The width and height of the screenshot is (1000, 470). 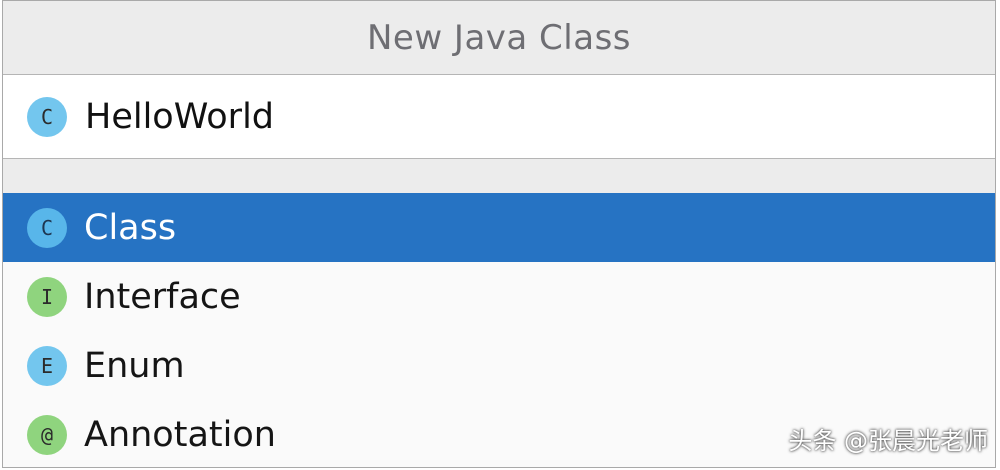 What do you see at coordinates (499, 296) in the screenshot?
I see `kind-item-interface: I Interface` at bounding box center [499, 296].